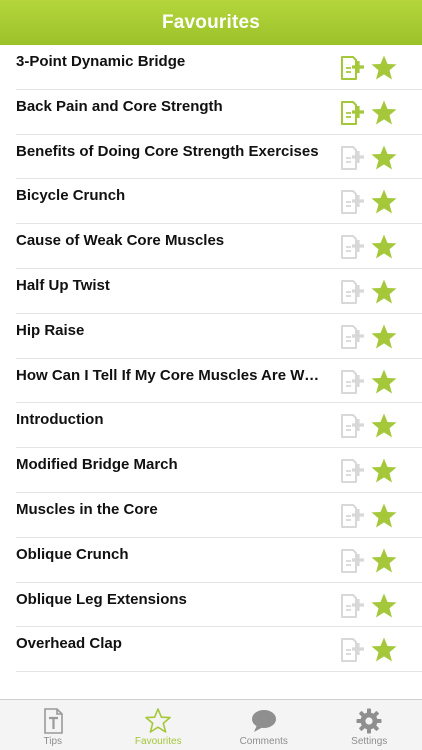 The width and height of the screenshot is (422, 750). I want to click on list-item: Oblique Leg Extensions, so click(219, 605).